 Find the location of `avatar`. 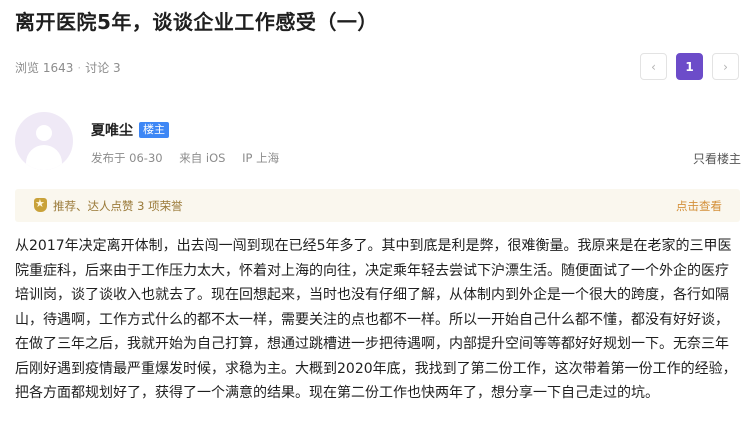

avatar is located at coordinates (44, 141).